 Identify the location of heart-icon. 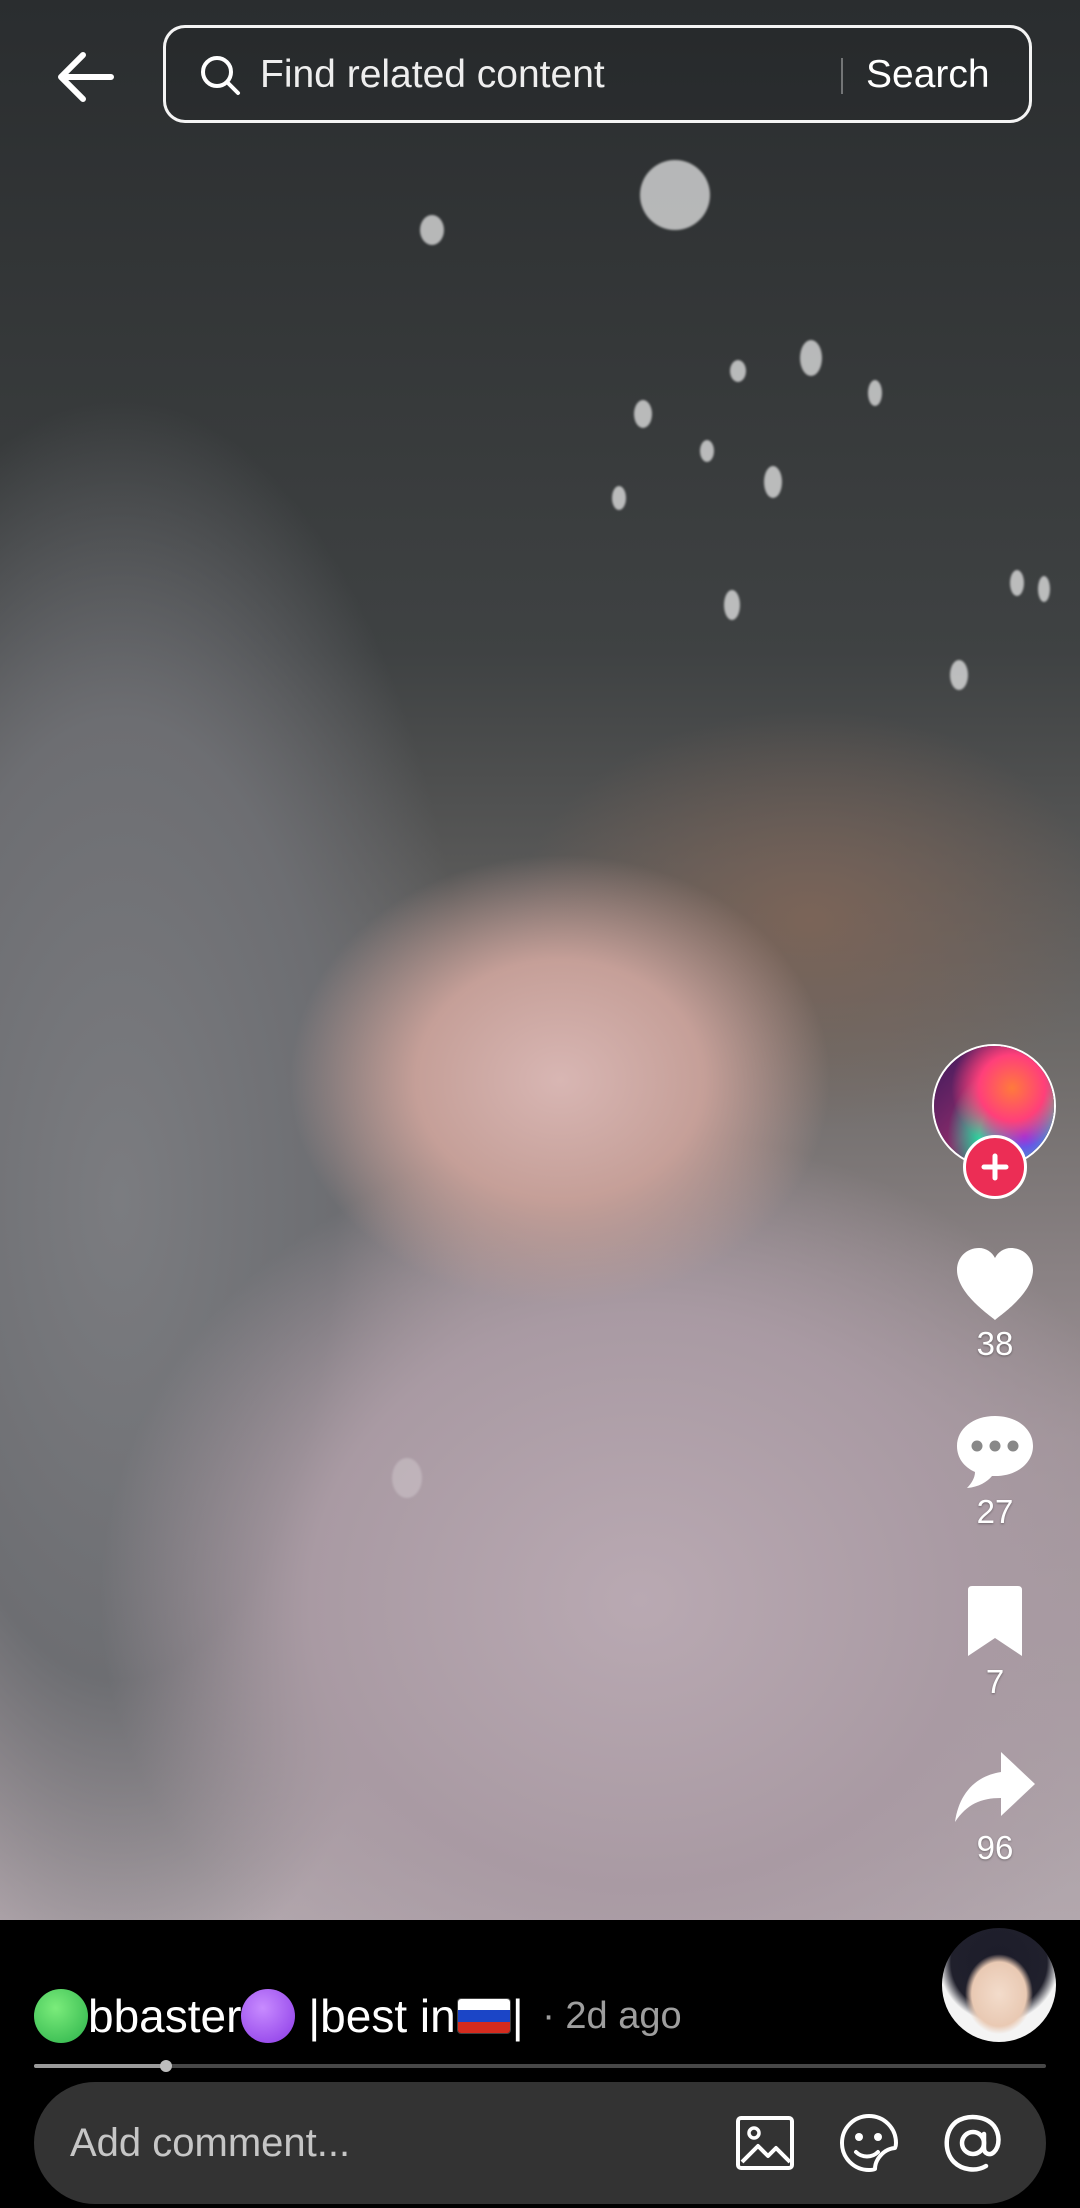
(995, 1284).